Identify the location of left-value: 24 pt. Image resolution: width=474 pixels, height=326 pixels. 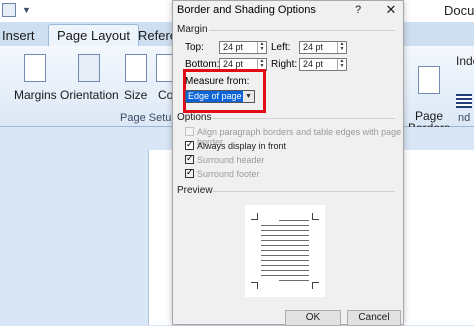
(313, 47).